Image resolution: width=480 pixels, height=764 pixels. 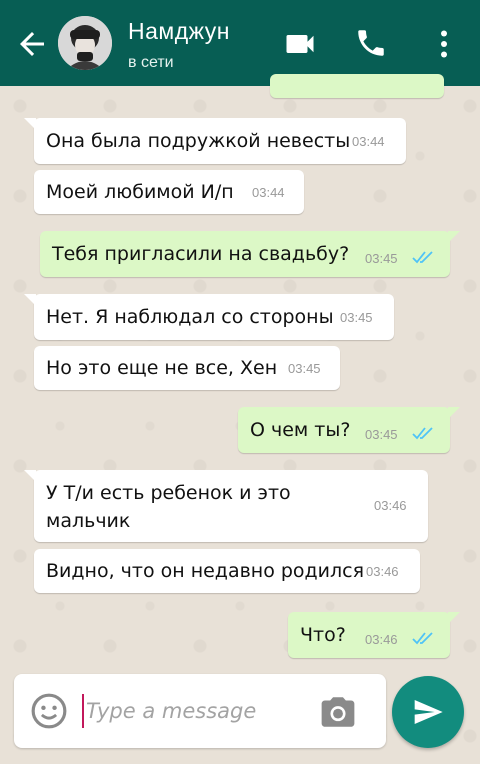 I want to click on videocam-icon, so click(x=300, y=44).